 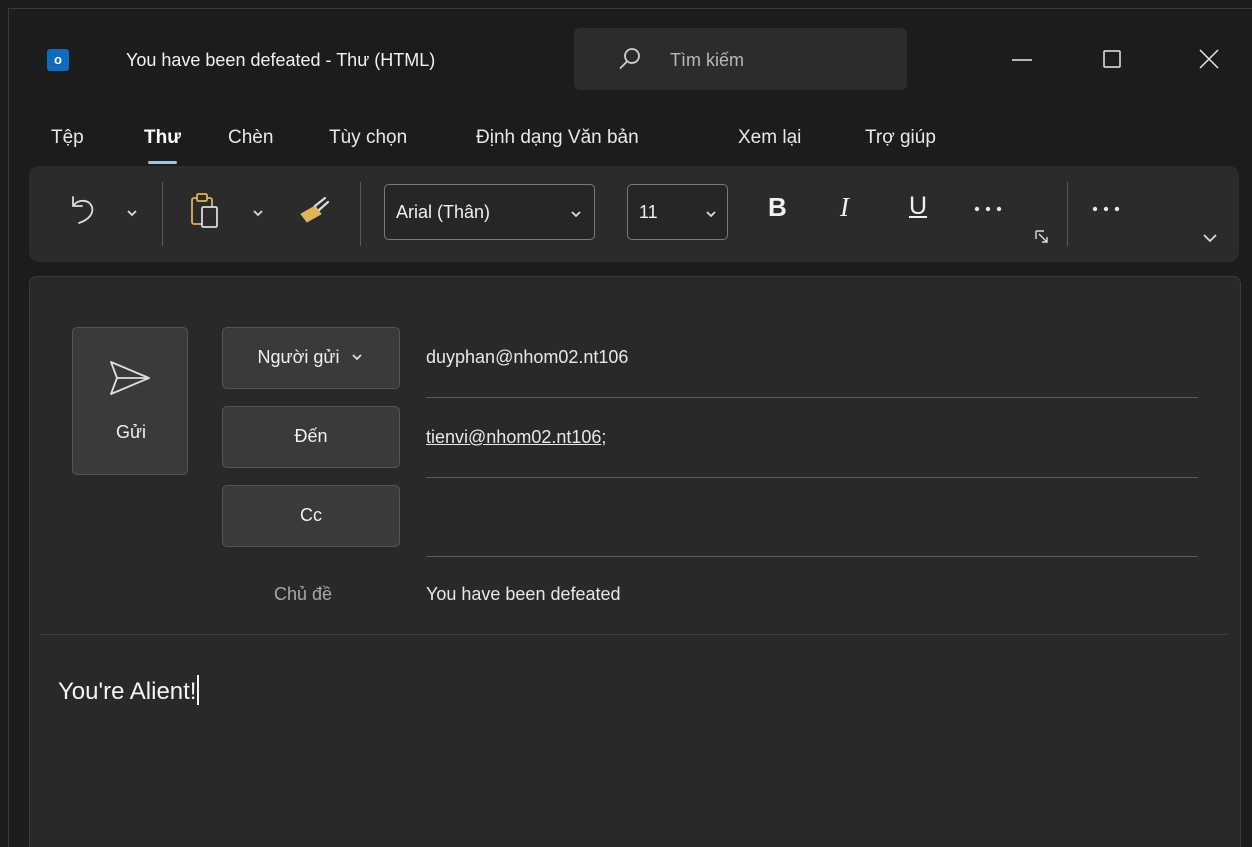 I want to click on tab-options: Tùy chọn, so click(x=368, y=138).